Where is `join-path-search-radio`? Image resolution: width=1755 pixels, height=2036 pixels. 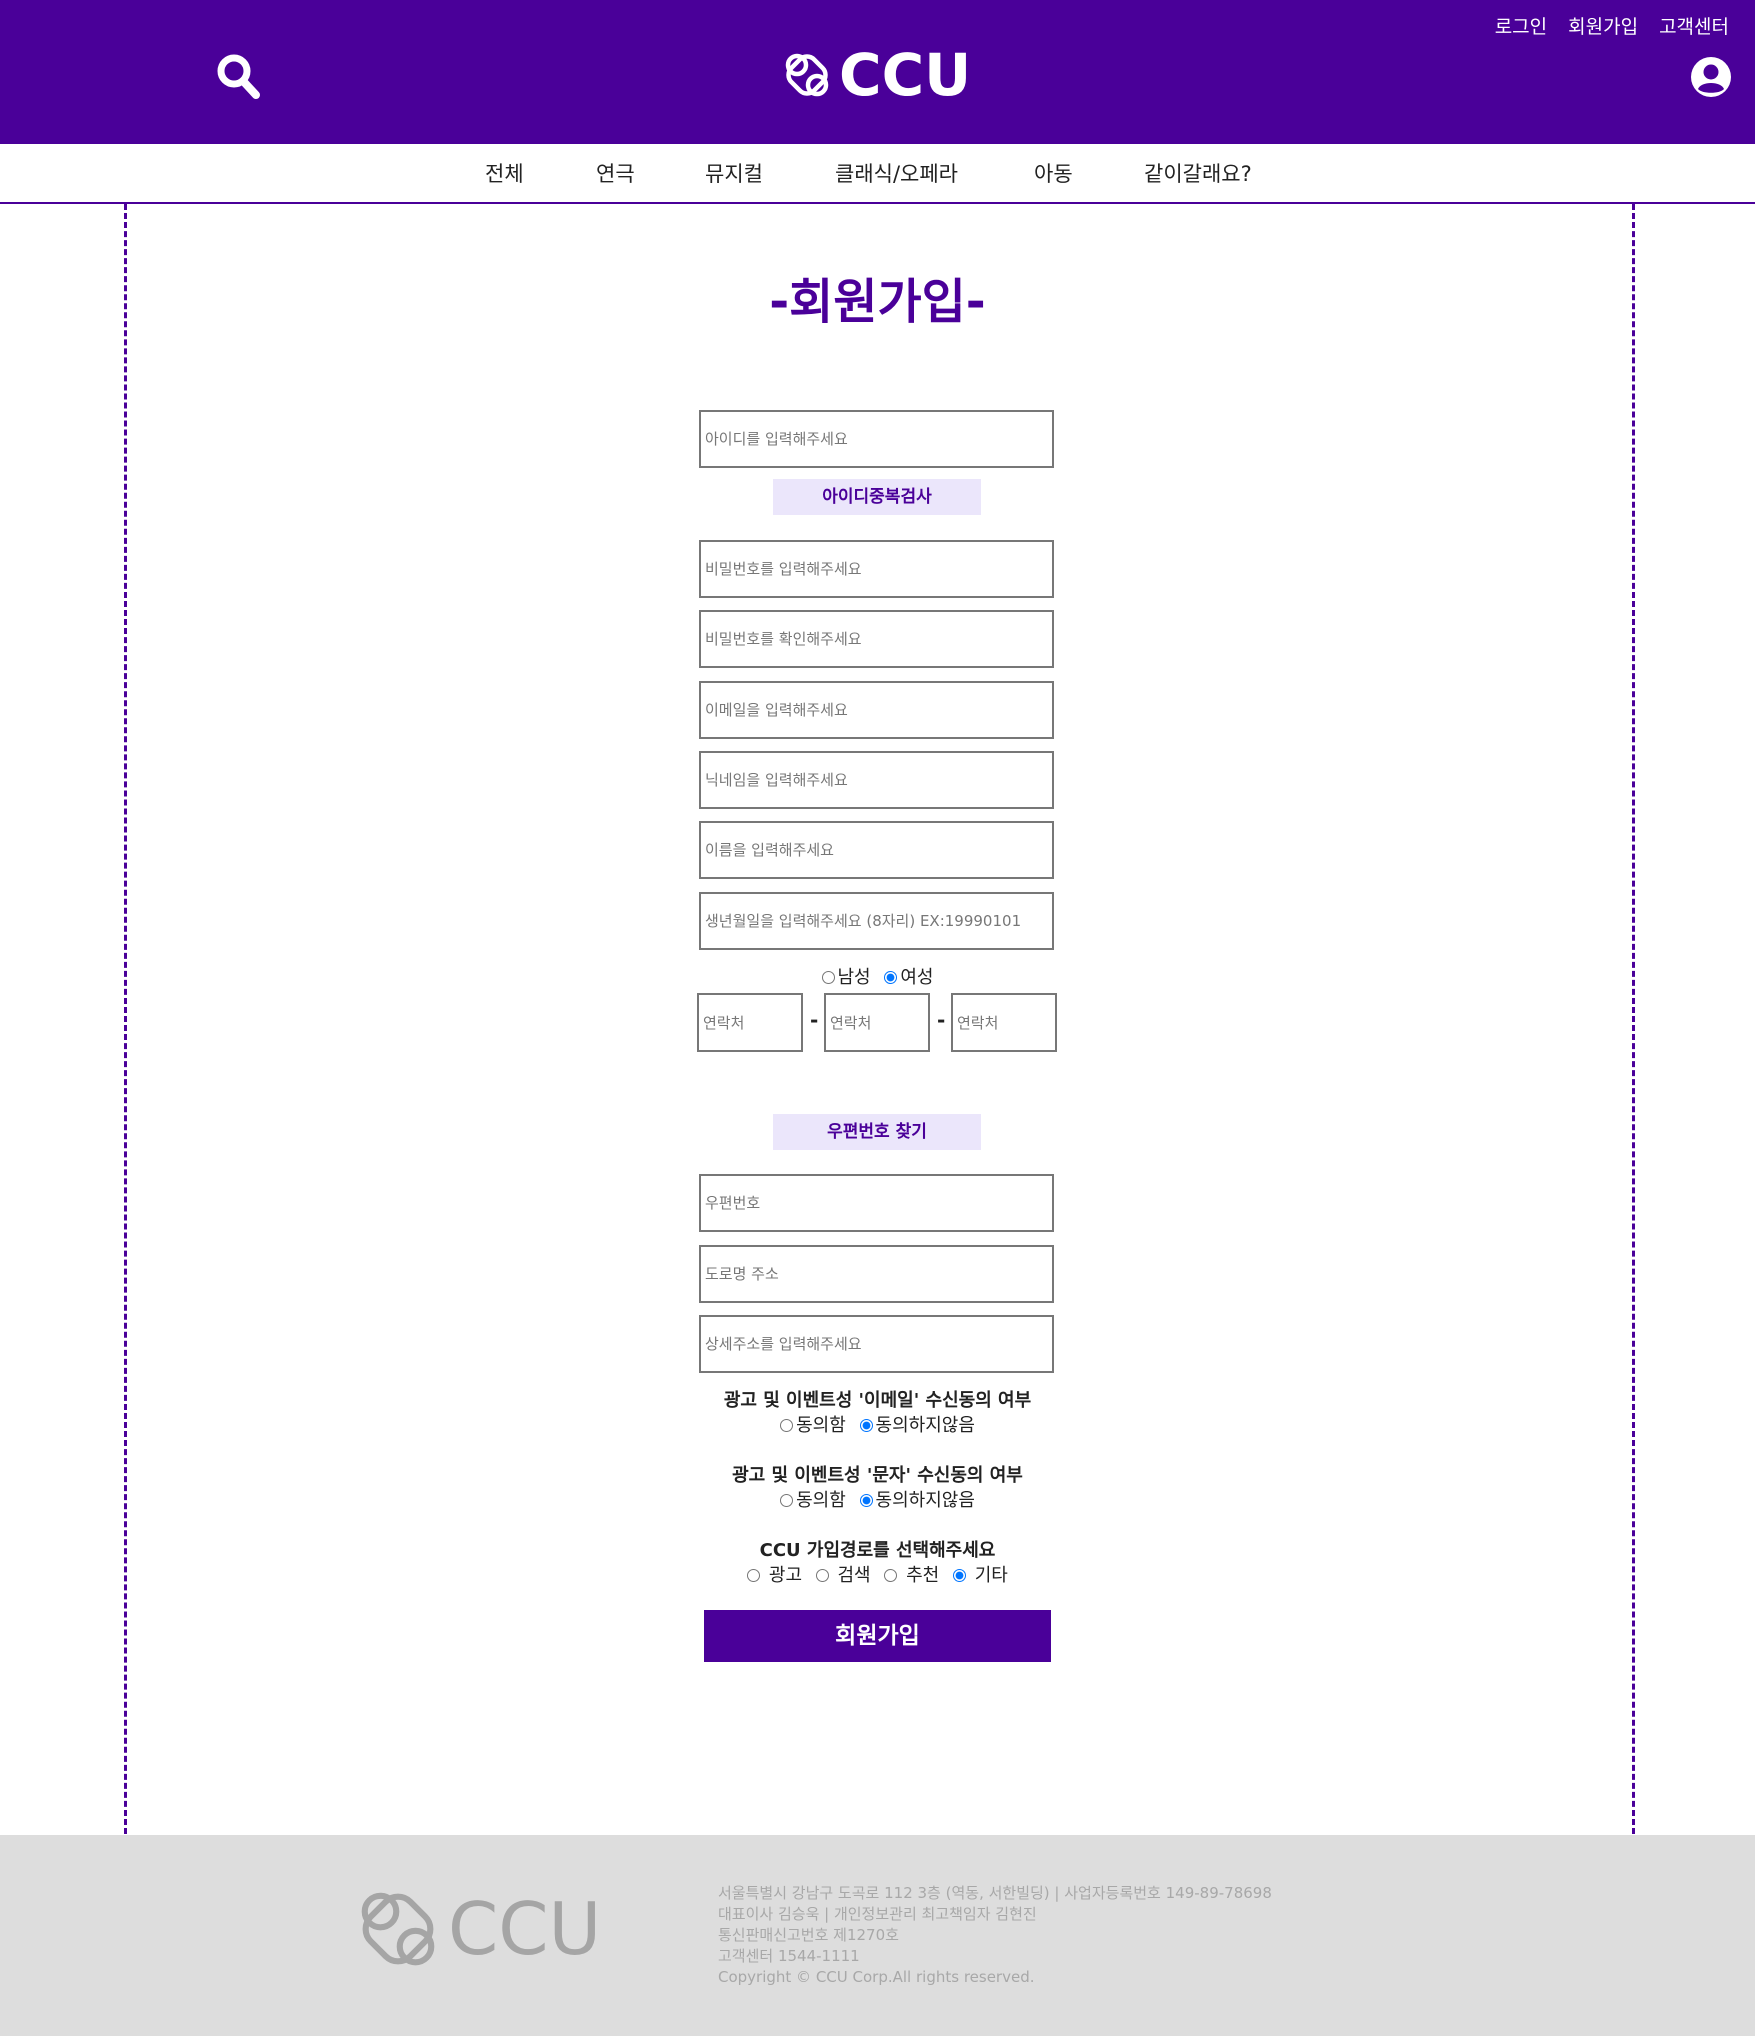
join-path-search-radio is located at coordinates (822, 1575).